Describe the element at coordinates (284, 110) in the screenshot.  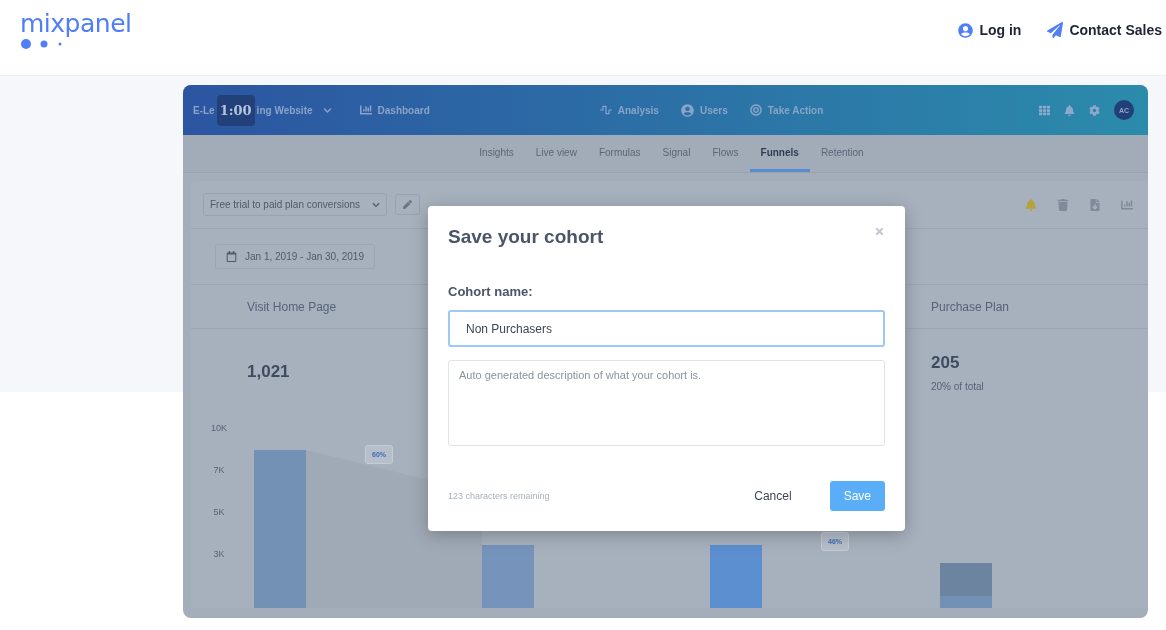
I see `project-name: ing Website` at that location.